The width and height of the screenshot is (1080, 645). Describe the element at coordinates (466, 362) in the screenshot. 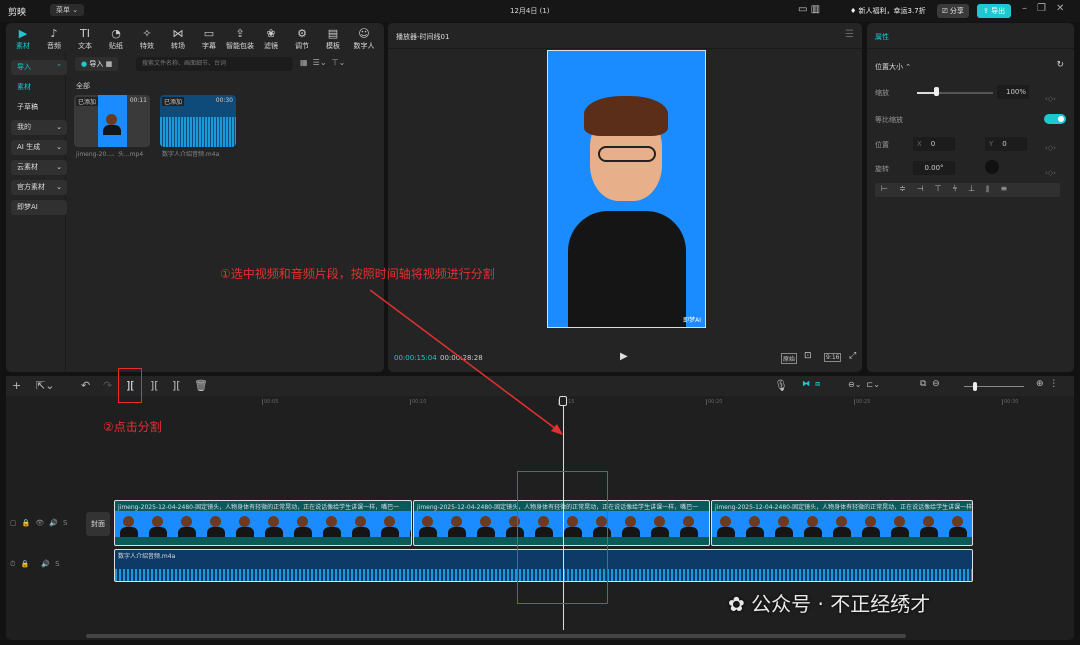

I see `annotation-arrow` at that location.